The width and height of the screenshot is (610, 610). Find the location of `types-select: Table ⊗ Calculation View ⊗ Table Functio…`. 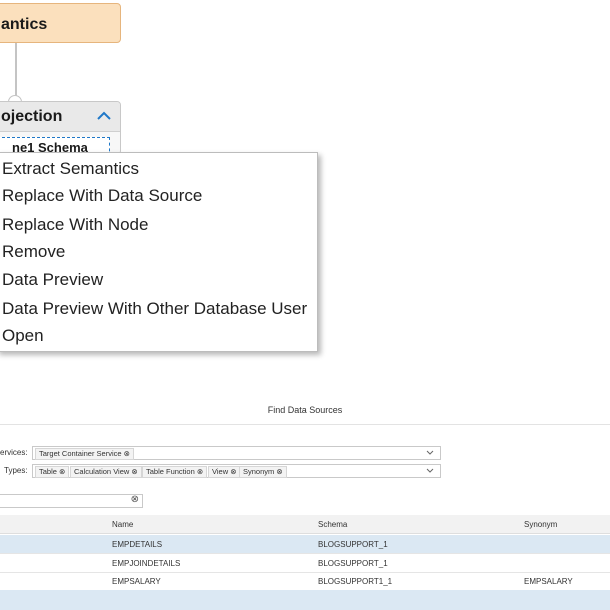

types-select: Table ⊗ Calculation View ⊗ Table Functio… is located at coordinates (236, 471).